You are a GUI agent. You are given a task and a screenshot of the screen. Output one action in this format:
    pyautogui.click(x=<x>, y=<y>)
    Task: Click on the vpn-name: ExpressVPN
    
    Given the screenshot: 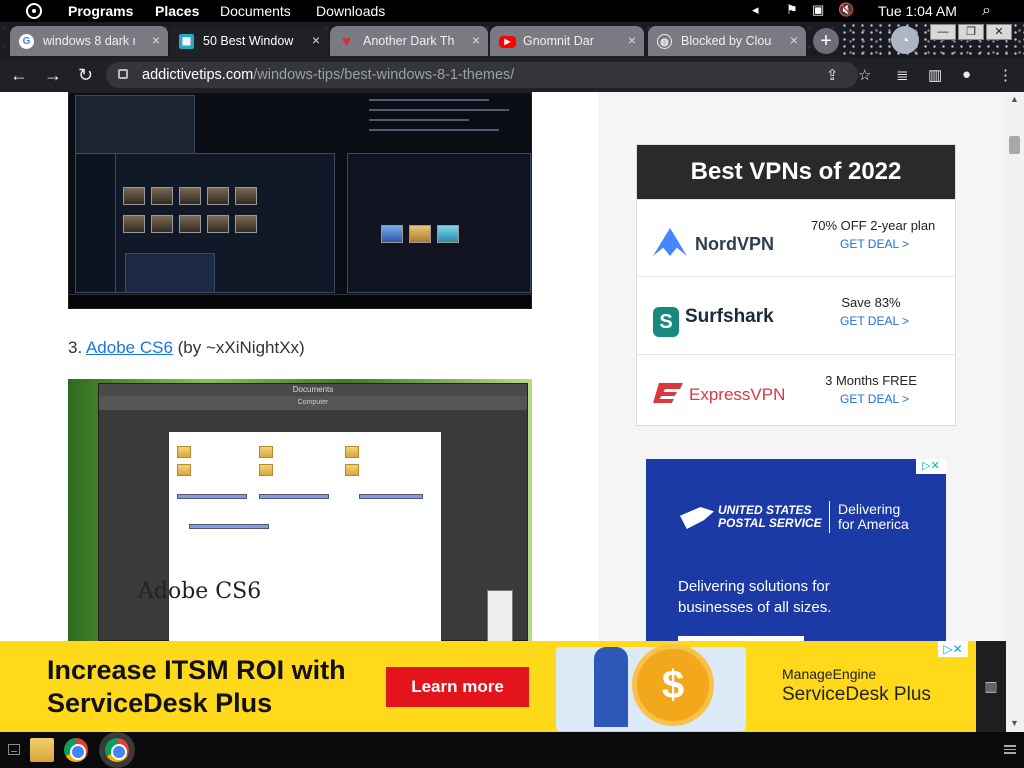 What is the action you would take?
    pyautogui.click(x=737, y=394)
    